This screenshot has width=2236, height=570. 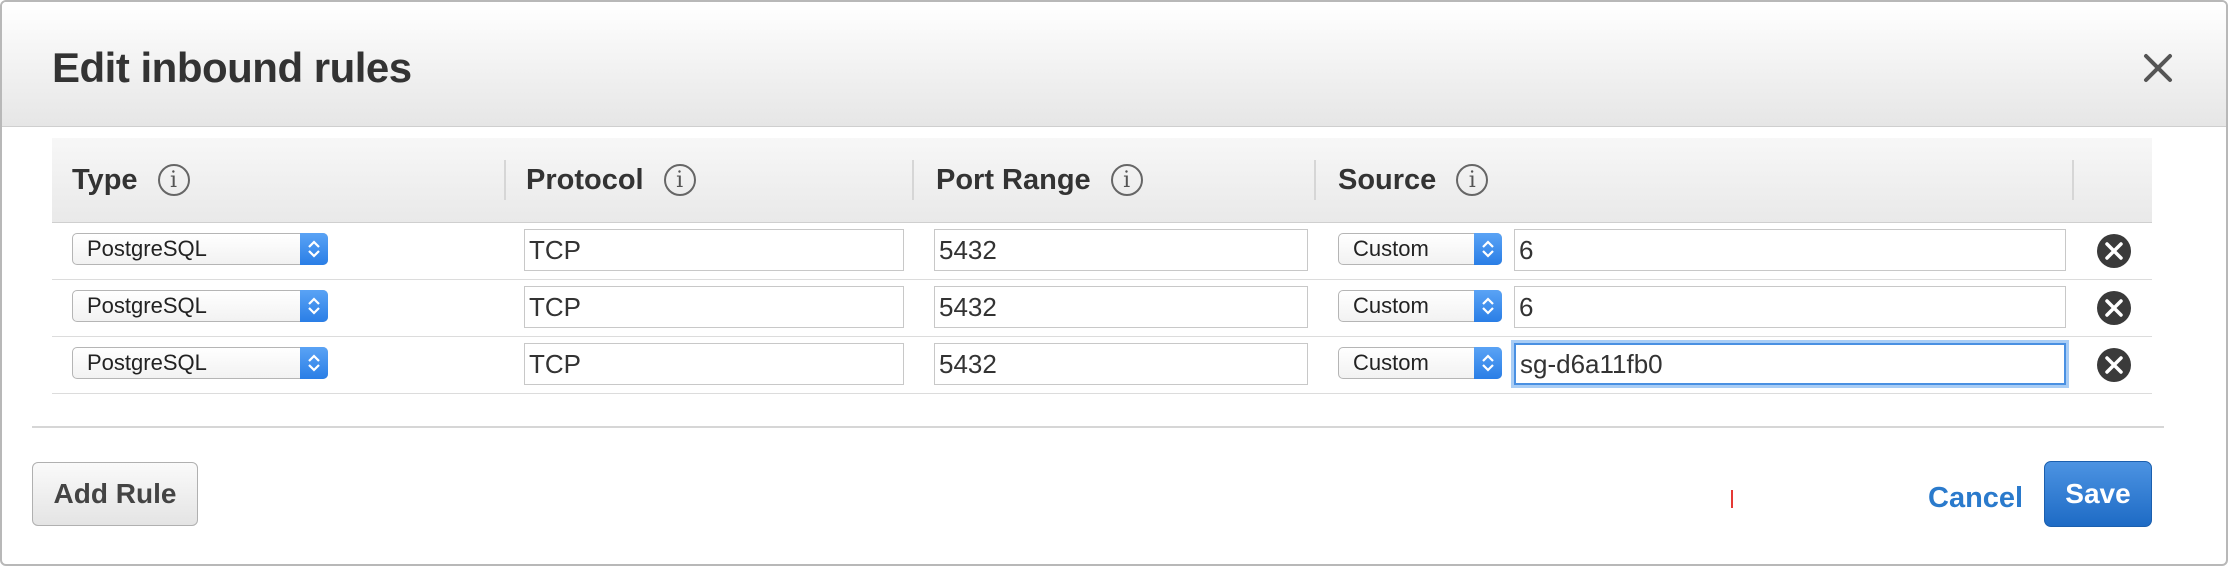 I want to click on table-row: PostgreSQL TCP 5432 Custom sg-d6a11fb0, so click(x=1102, y=365).